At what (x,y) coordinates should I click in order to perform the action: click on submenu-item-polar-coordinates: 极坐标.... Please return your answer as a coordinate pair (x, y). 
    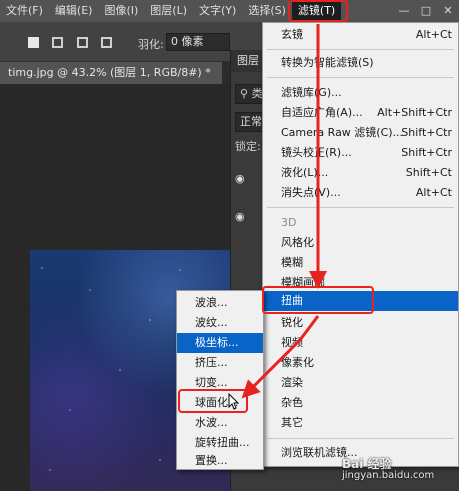
    Looking at the image, I should click on (220, 343).